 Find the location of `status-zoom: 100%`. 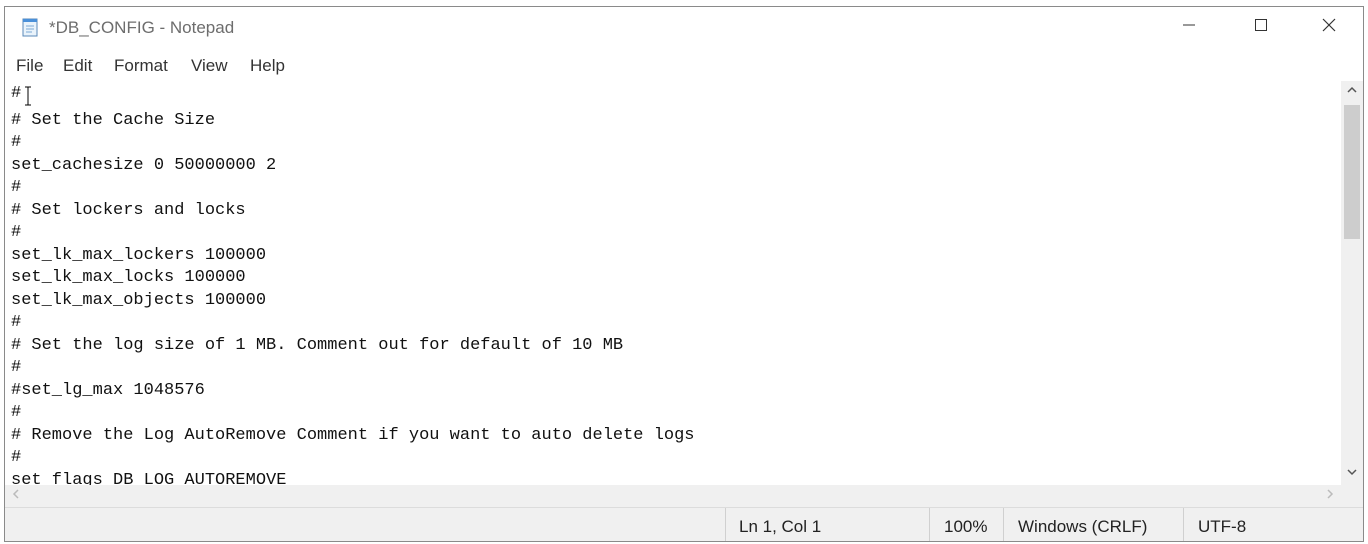

status-zoom: 100% is located at coordinates (966, 526).